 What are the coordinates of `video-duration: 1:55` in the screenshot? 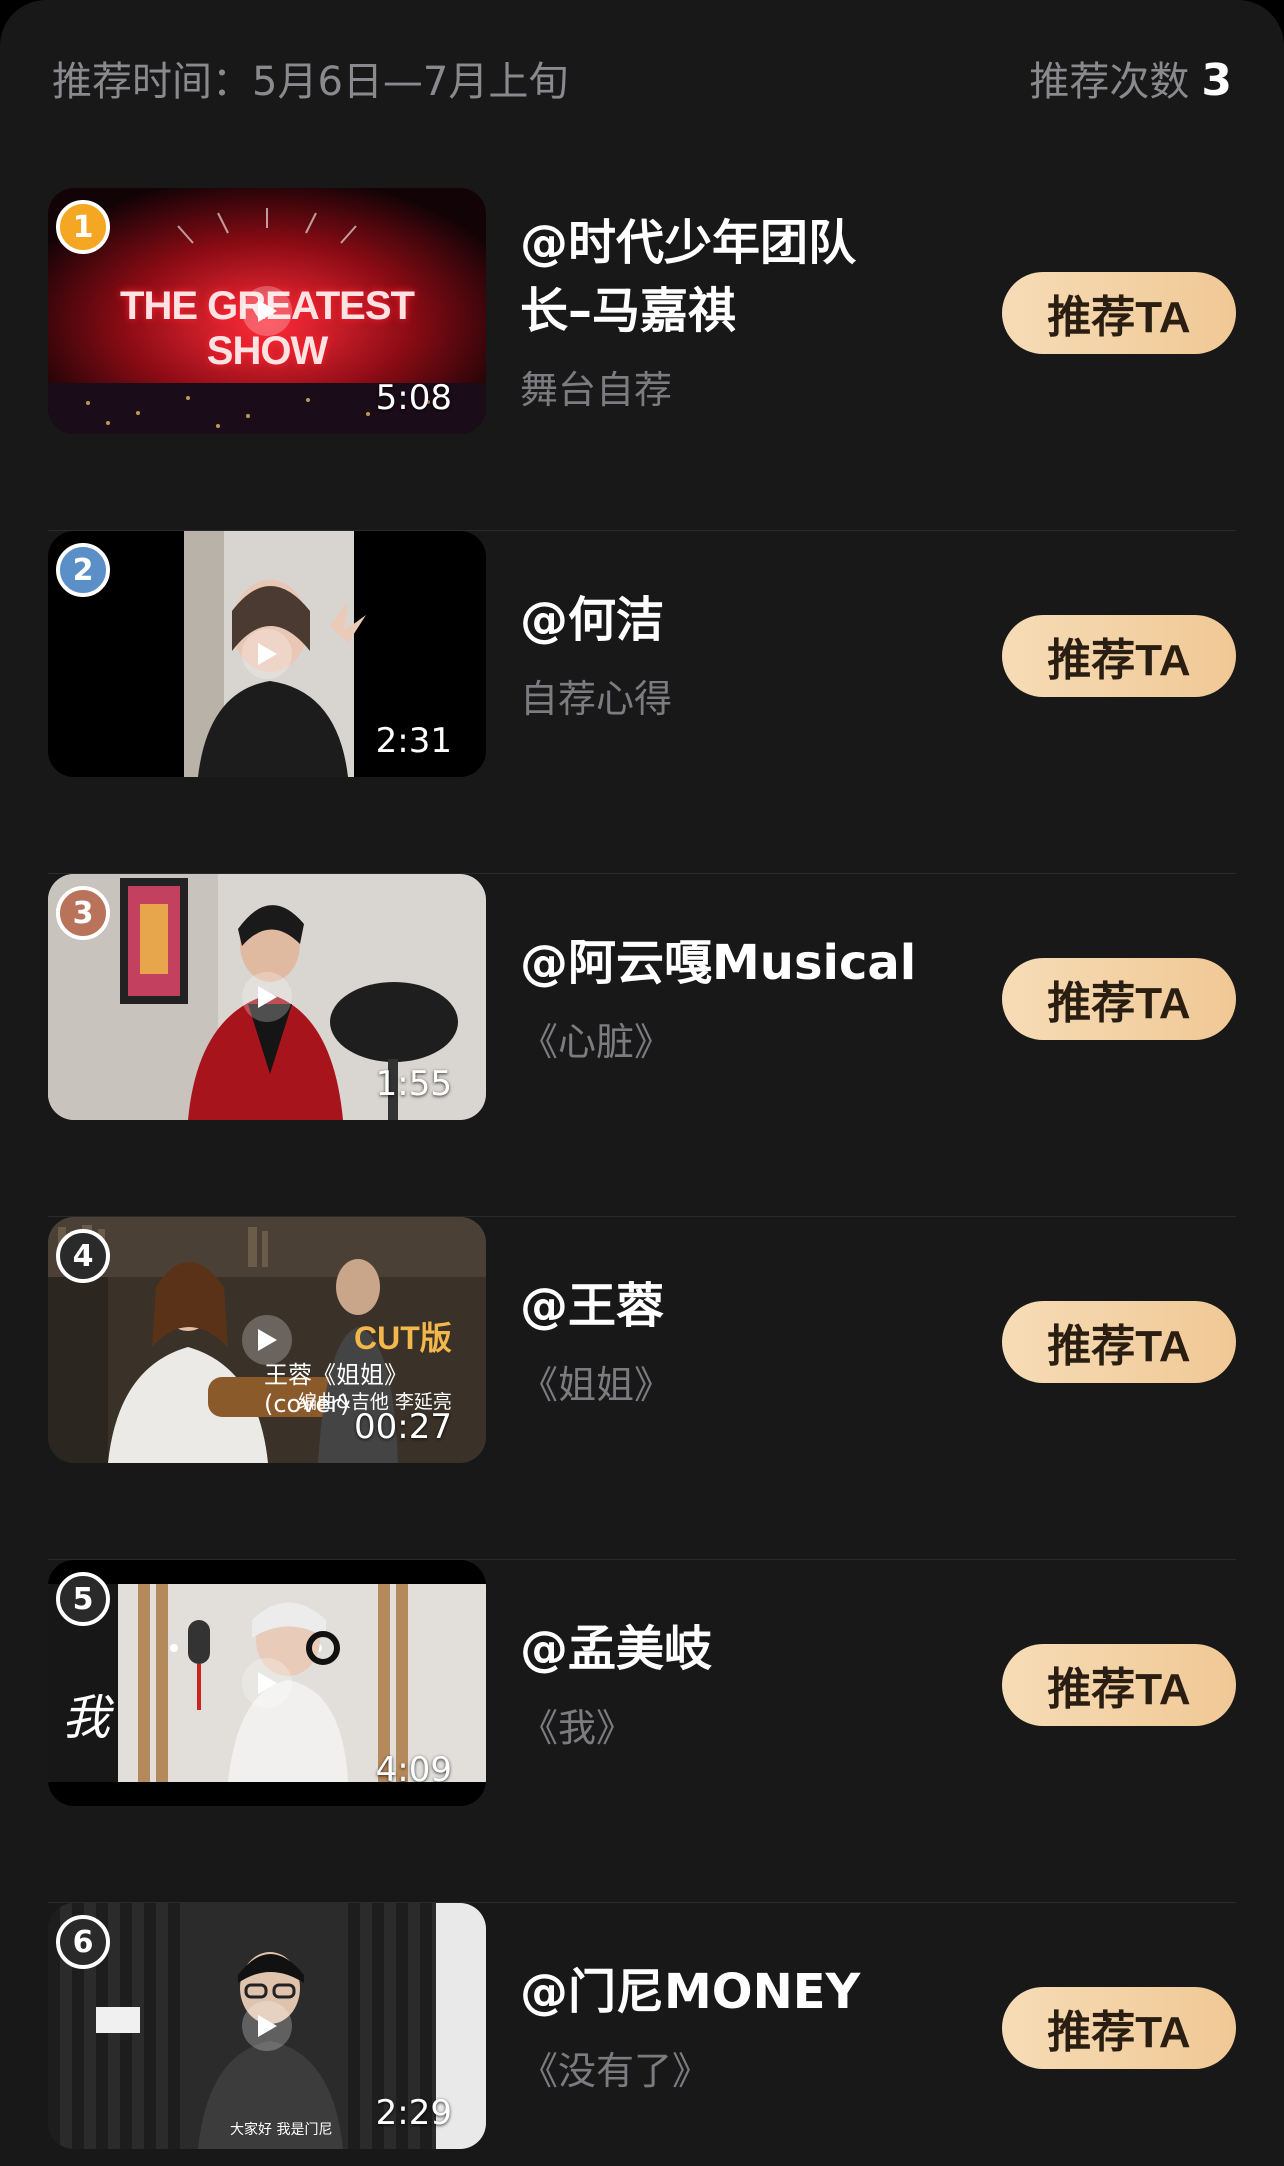 It's located at (413, 1084).